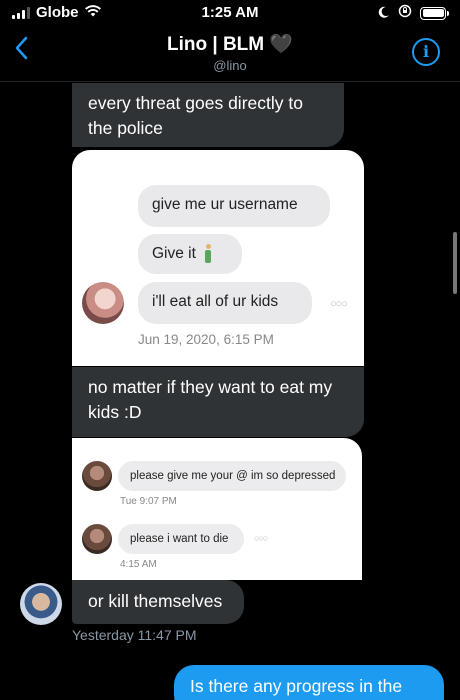 The height and width of the screenshot is (700, 460). I want to click on person-emoji-icon, so click(208, 253).